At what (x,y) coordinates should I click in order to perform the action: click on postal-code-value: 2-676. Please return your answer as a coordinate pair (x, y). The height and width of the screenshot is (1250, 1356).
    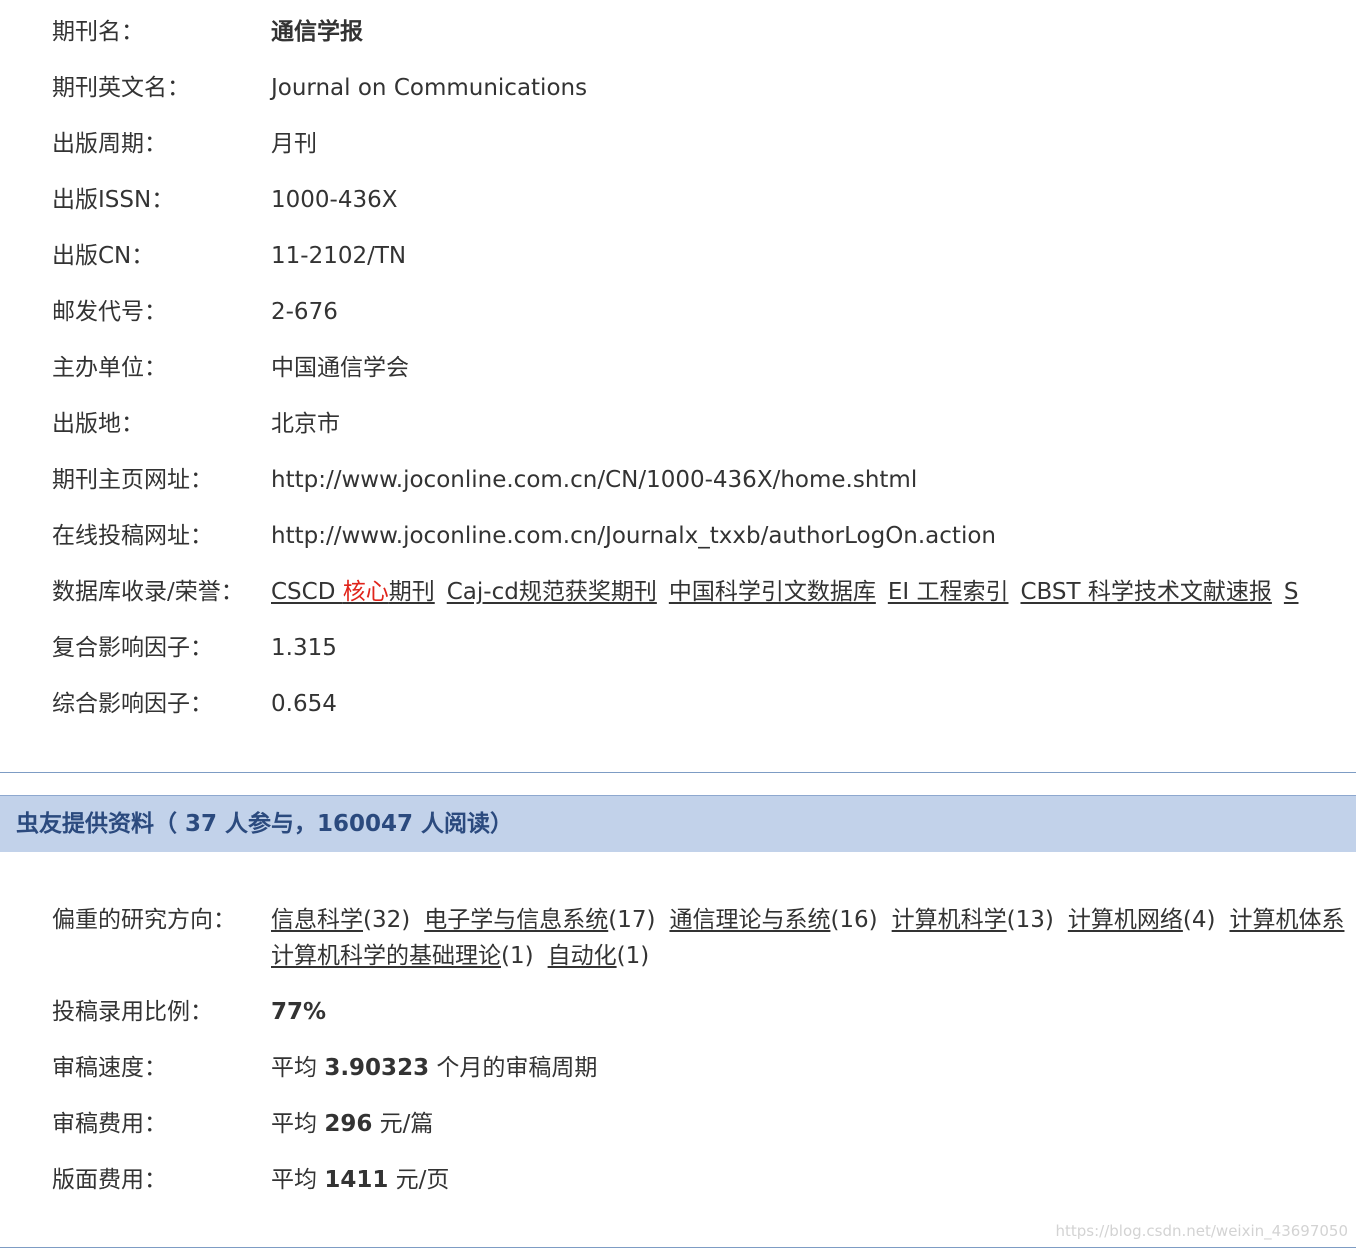
    Looking at the image, I should click on (304, 312).